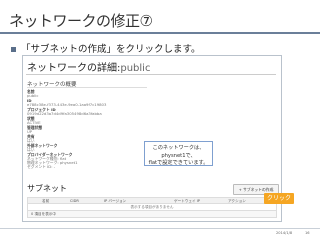 The width and height of the screenshot is (320, 240). What do you see at coordinates (307, 233) in the screenshot?
I see `footer-page-number: 16` at bounding box center [307, 233].